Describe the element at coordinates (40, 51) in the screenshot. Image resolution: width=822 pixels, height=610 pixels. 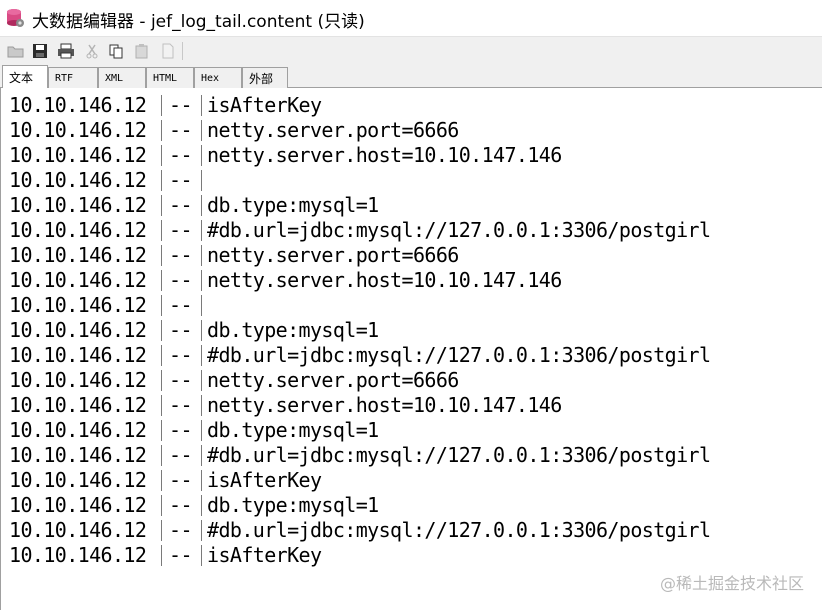
I see `save-icon` at that location.